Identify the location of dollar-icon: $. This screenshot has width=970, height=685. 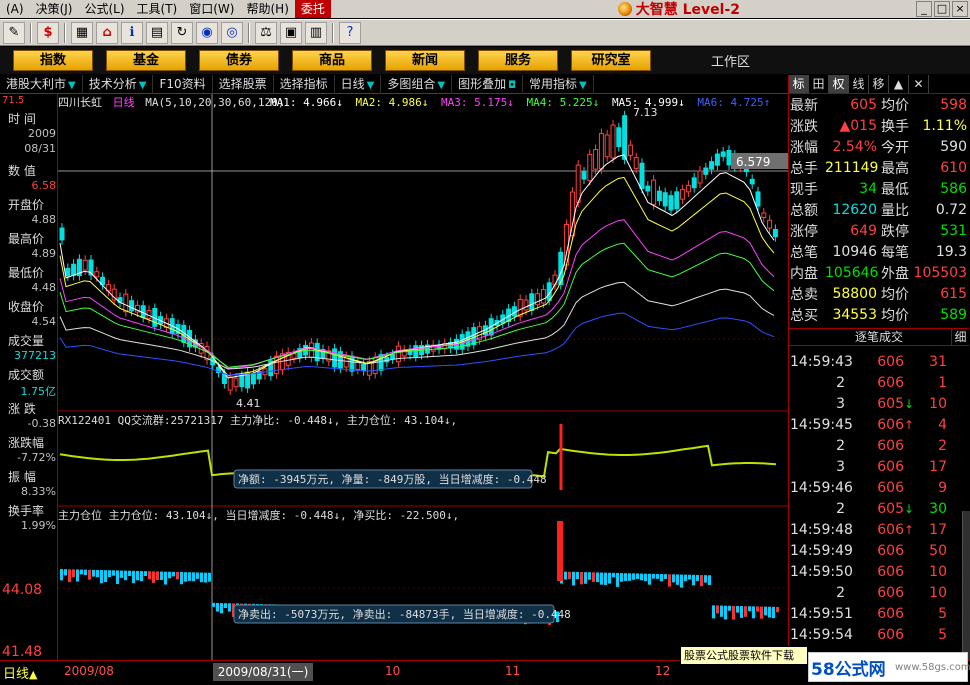
(48, 32).